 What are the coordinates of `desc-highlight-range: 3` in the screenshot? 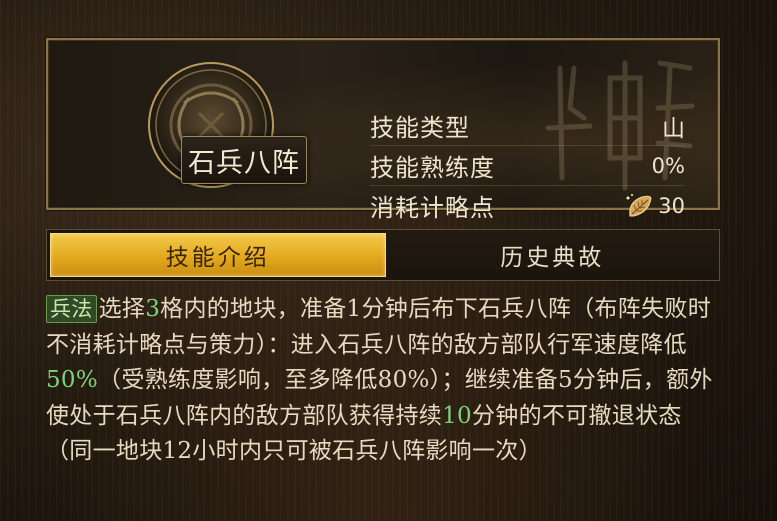 It's located at (153, 309).